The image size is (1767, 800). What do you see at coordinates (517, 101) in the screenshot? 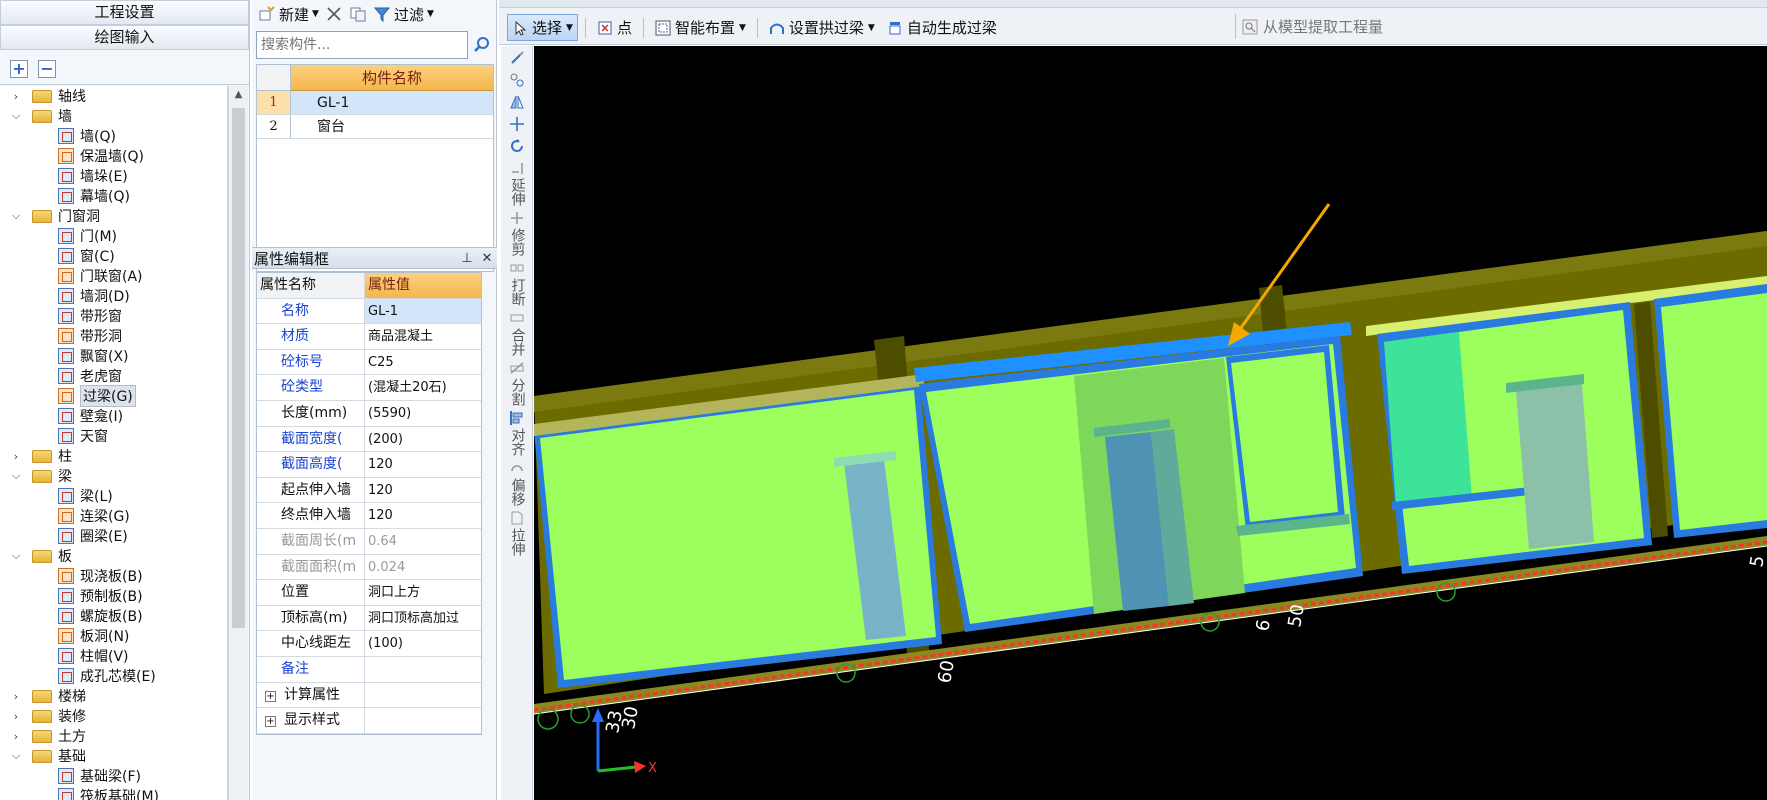
I see `mirror-tool` at bounding box center [517, 101].